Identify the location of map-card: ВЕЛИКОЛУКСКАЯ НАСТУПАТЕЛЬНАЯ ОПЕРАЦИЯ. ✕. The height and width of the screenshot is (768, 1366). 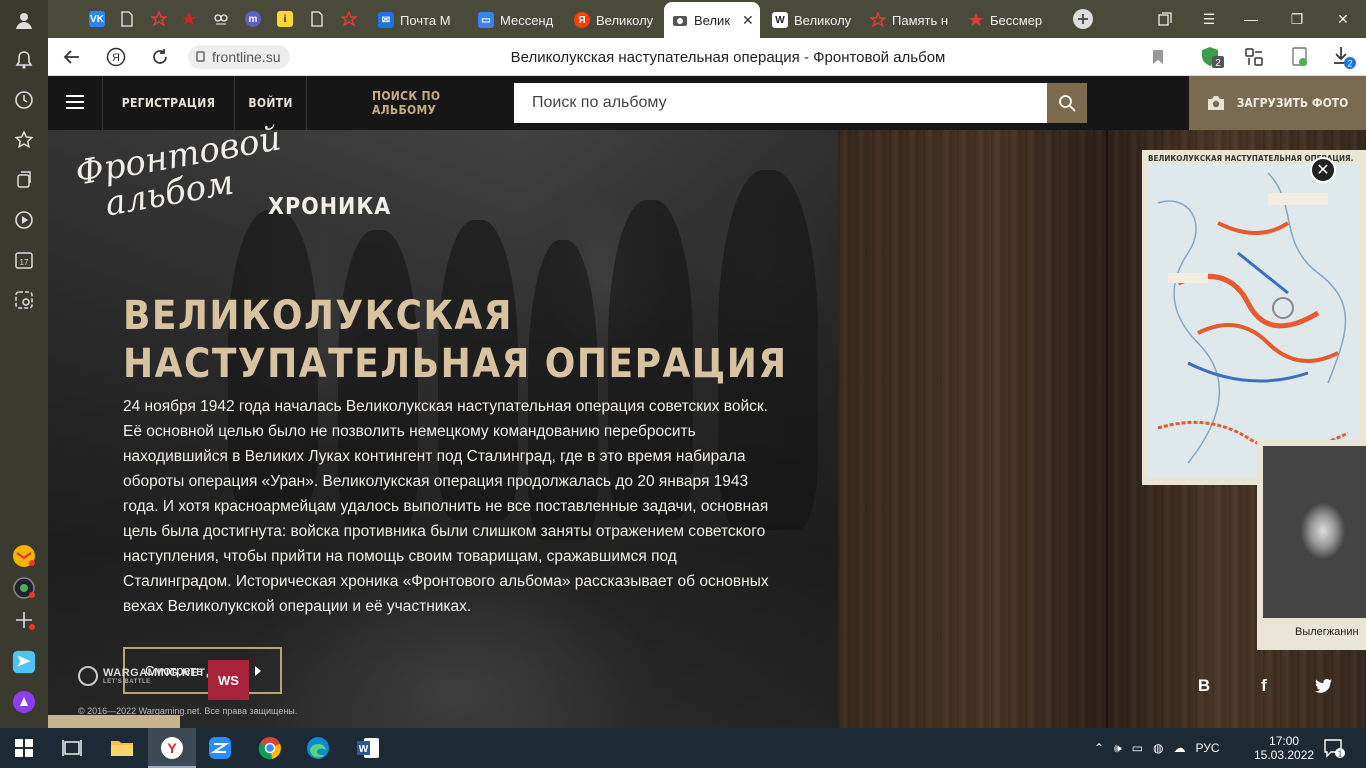
(1254, 317).